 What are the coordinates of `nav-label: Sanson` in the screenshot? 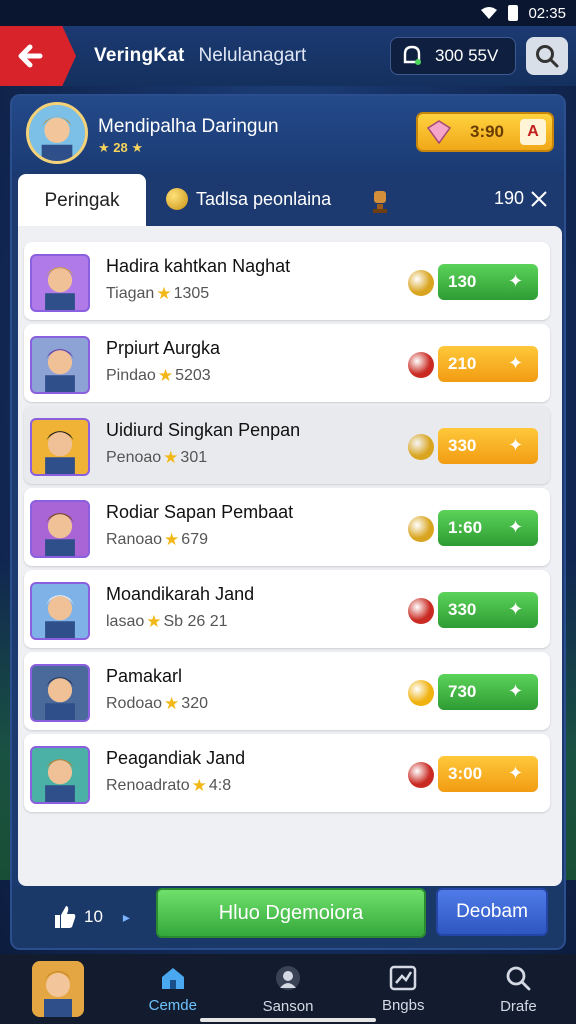 It's located at (288, 1006).